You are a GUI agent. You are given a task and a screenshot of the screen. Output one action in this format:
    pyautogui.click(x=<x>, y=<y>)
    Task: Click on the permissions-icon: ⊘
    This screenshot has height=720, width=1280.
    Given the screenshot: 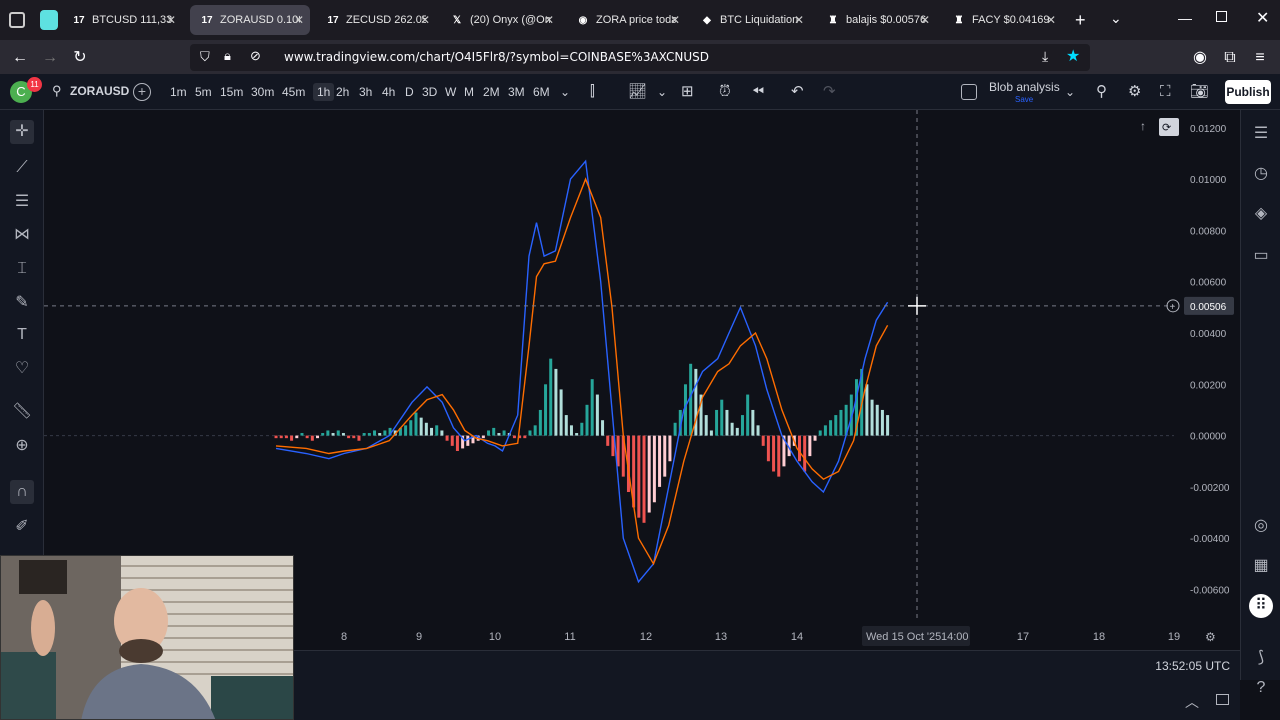 What is the action you would take?
    pyautogui.click(x=255, y=56)
    